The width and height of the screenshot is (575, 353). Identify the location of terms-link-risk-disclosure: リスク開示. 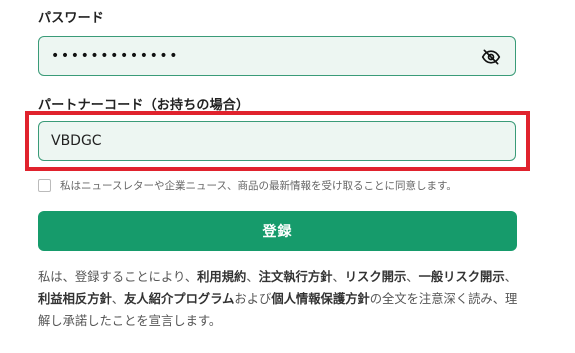
(376, 277).